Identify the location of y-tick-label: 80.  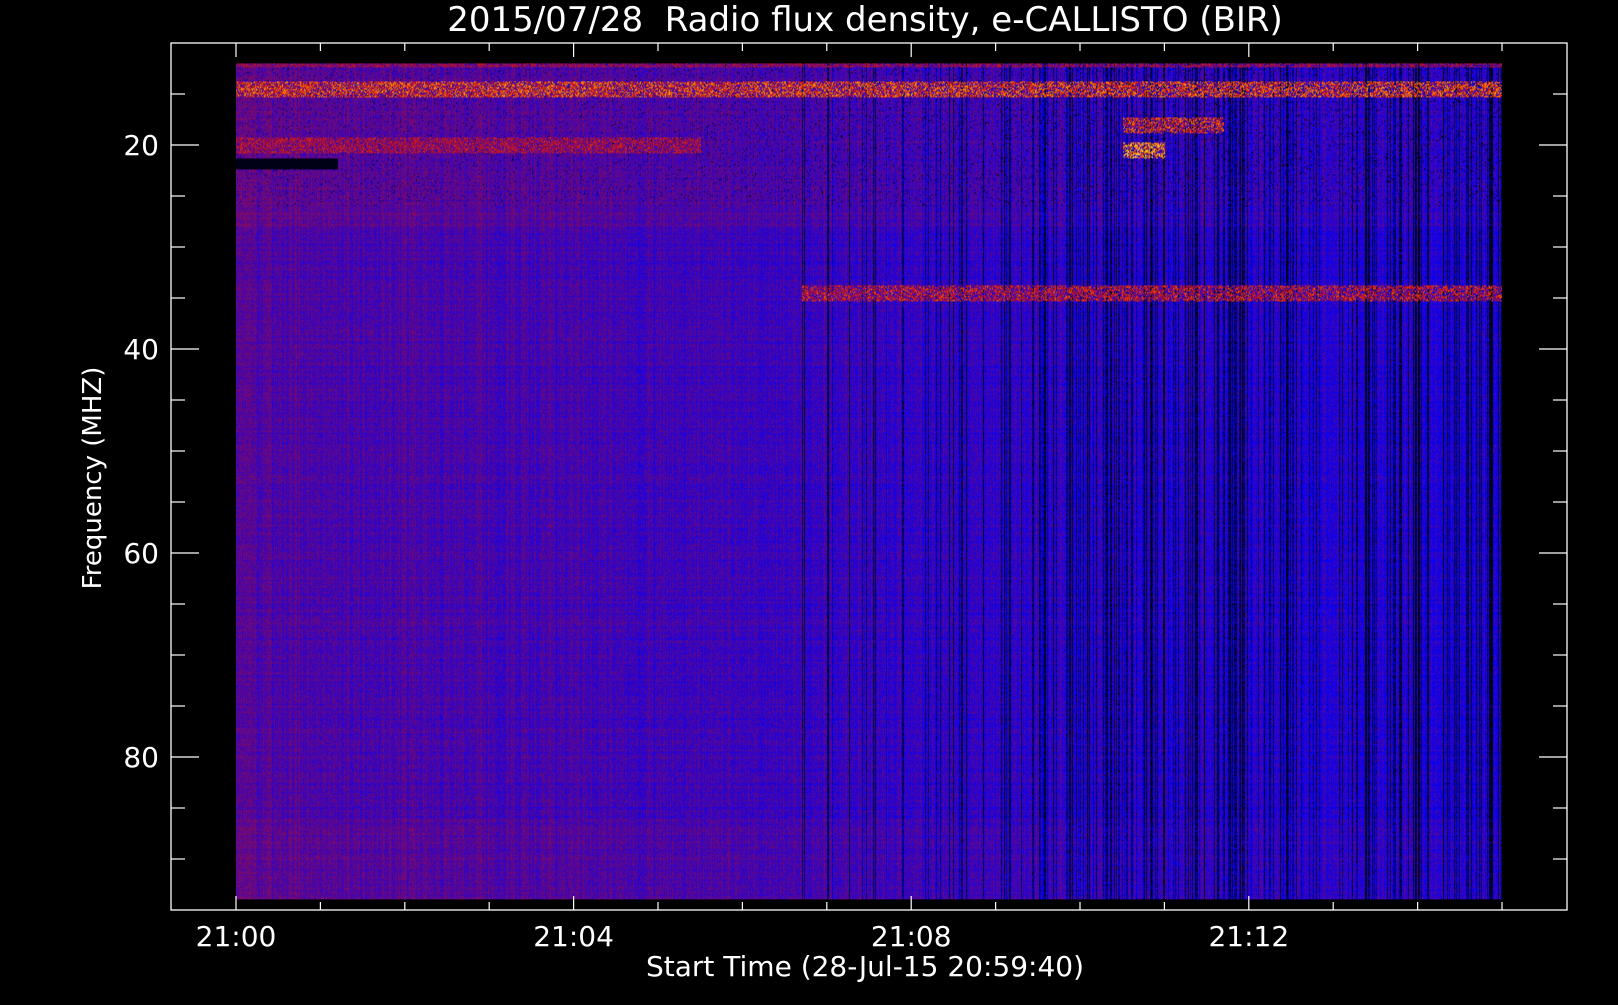
(141, 757).